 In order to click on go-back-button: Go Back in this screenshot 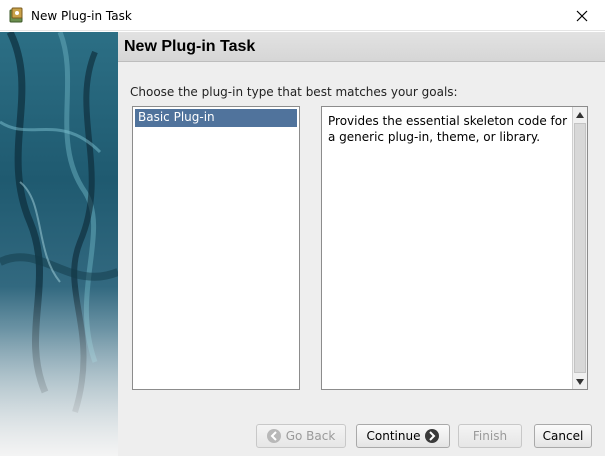, I will do `click(301, 436)`.